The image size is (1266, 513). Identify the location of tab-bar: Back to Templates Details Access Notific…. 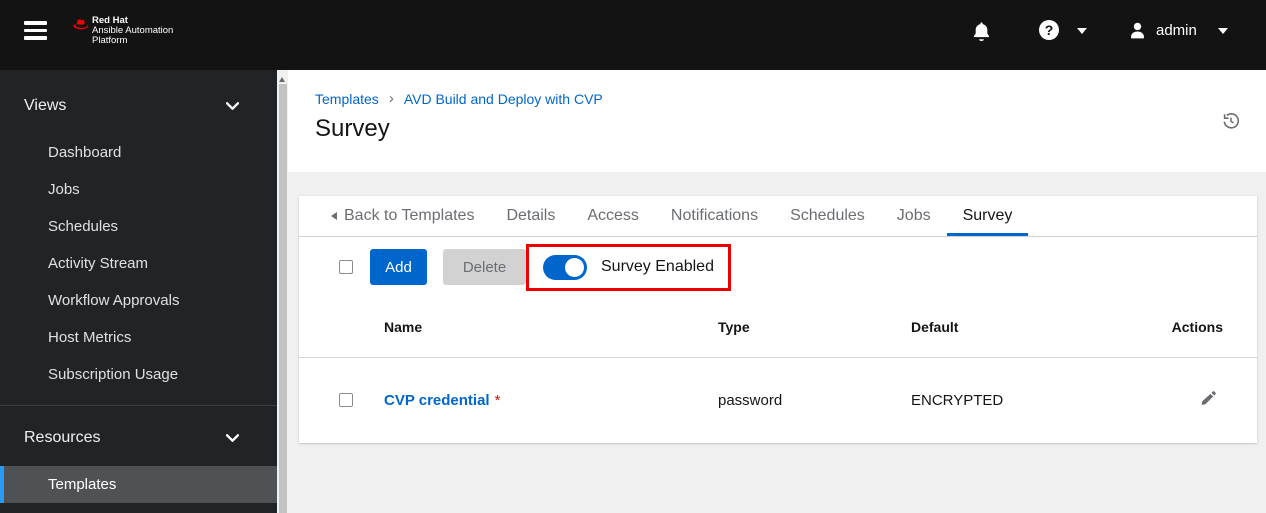
(778, 216).